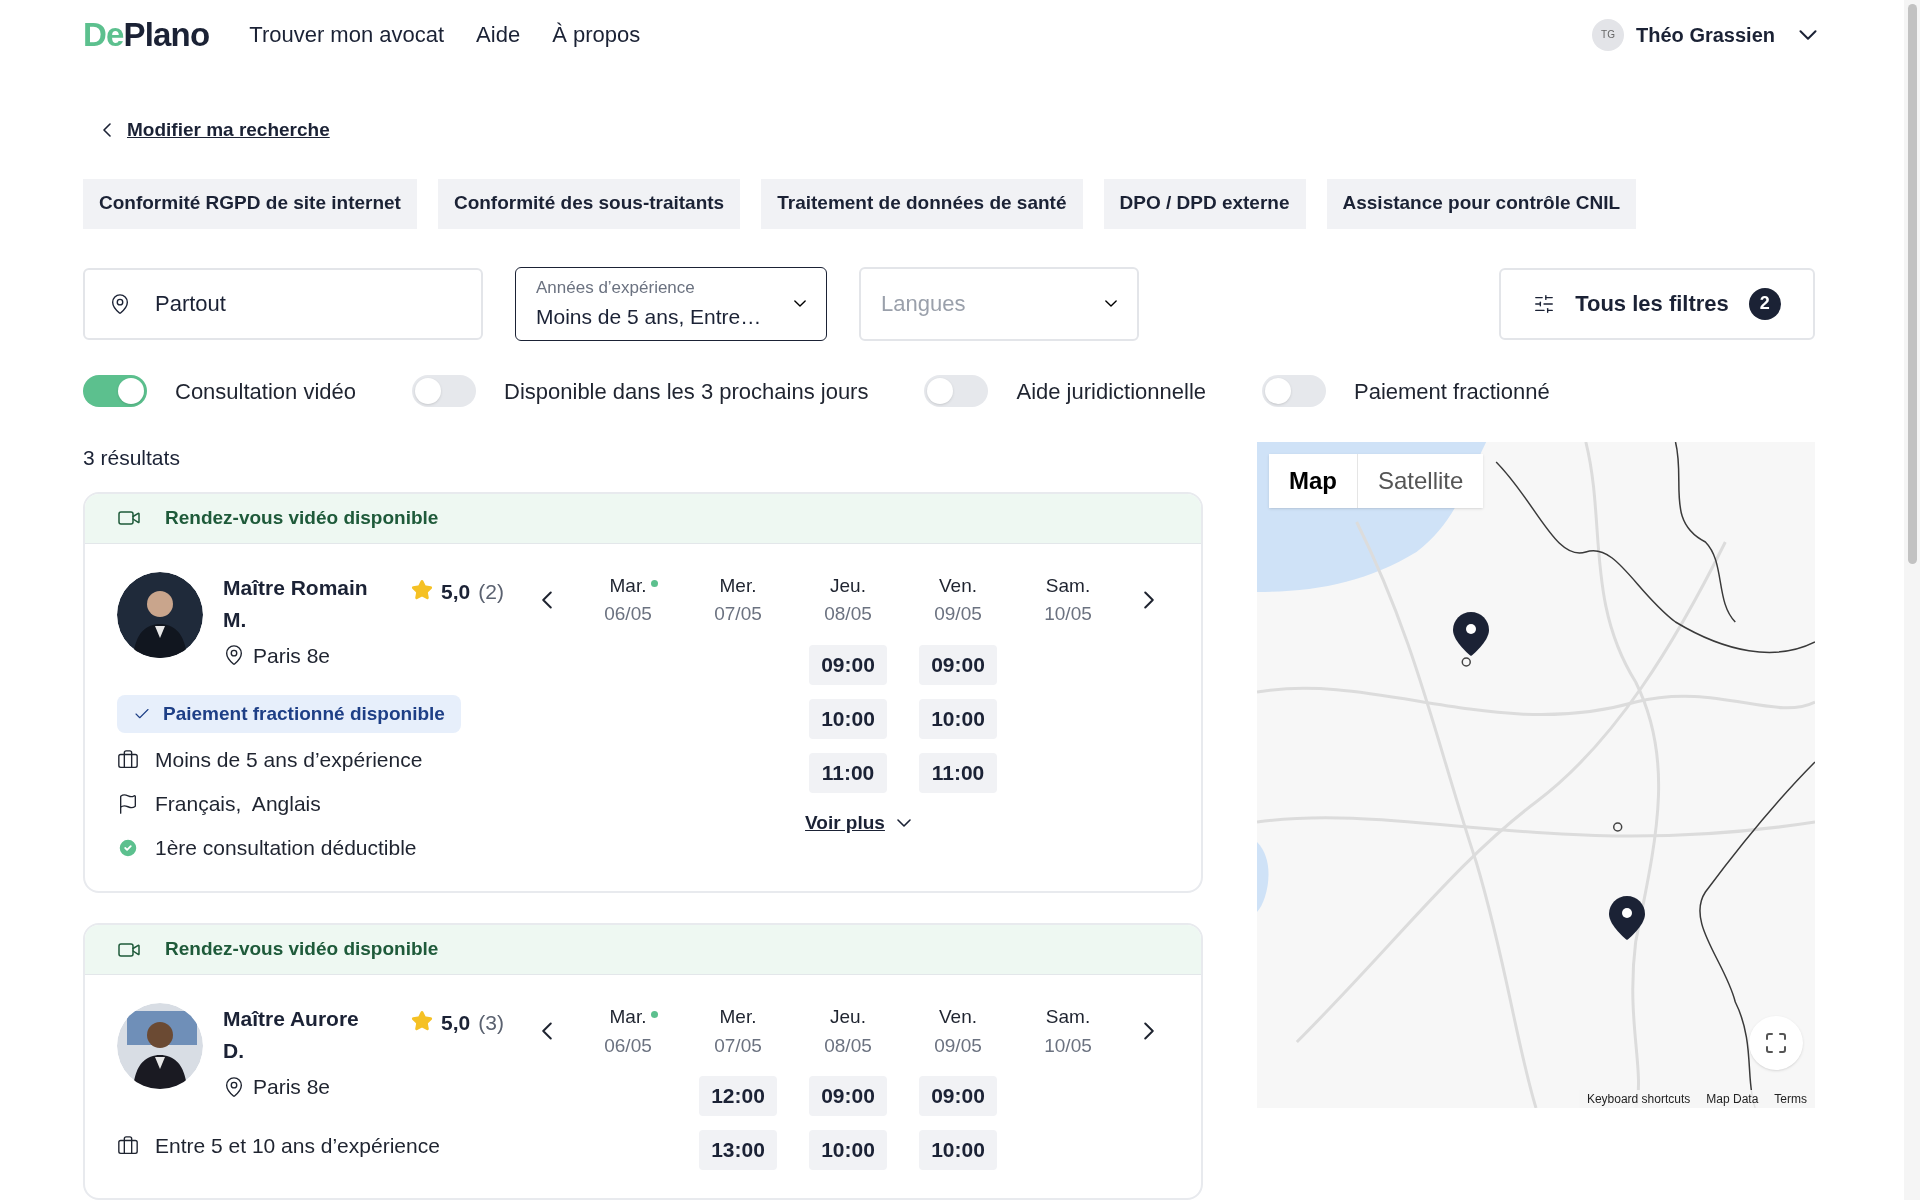 The image size is (1920, 1200). I want to click on map-footer-link: Keyboard shortcuts, so click(1638, 1098).